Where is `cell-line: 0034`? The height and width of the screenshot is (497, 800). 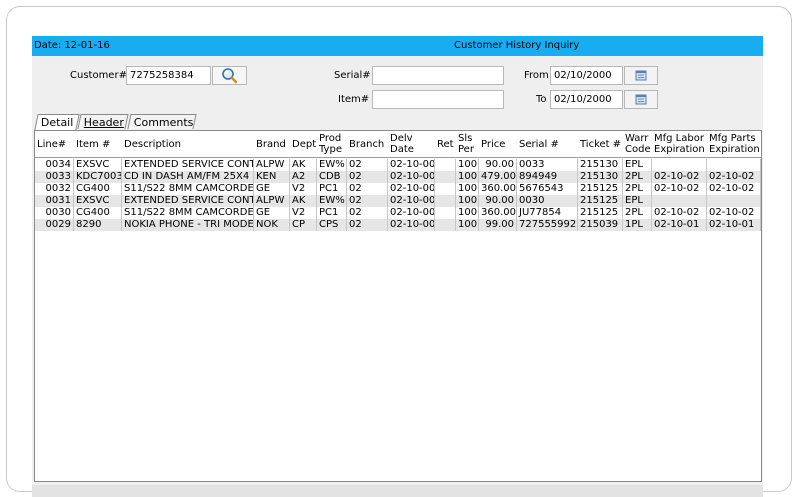 cell-line: 0034 is located at coordinates (54, 165).